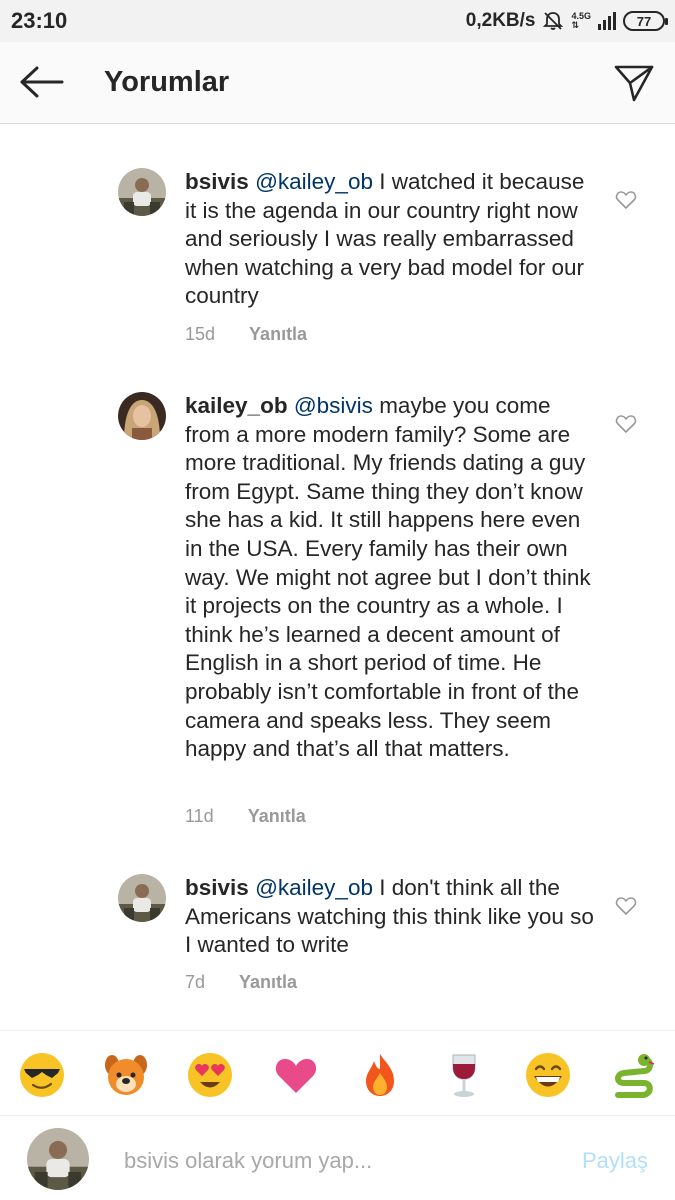 The width and height of the screenshot is (675, 1200). Describe the element at coordinates (553, 21) in the screenshot. I see `mute-icon` at that location.